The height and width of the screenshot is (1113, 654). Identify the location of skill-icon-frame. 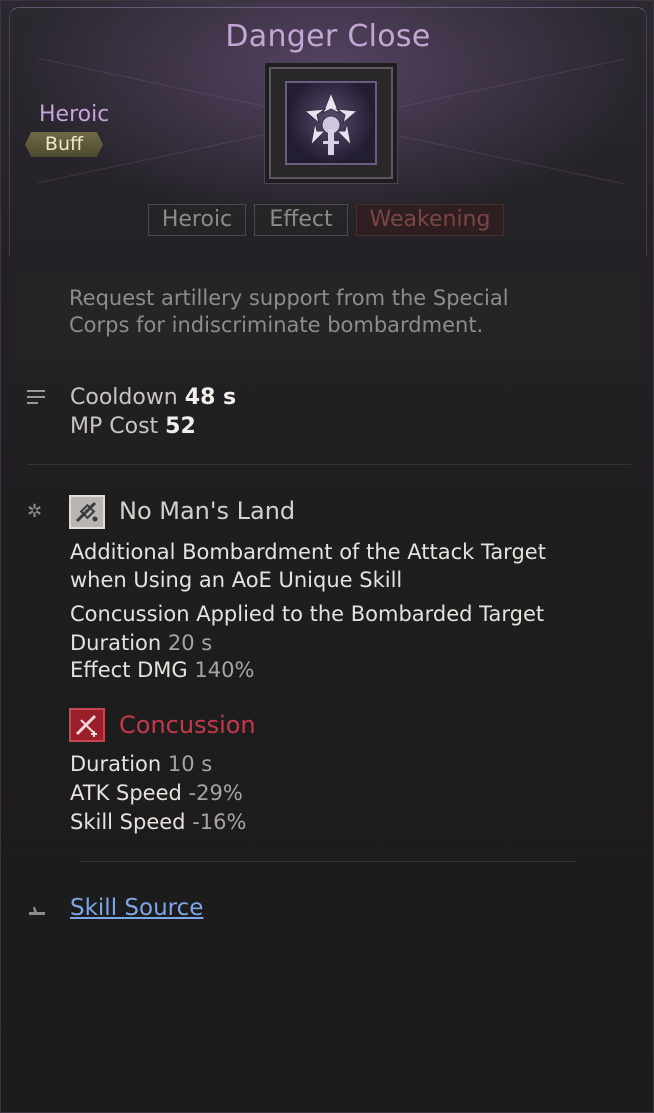
(331, 123).